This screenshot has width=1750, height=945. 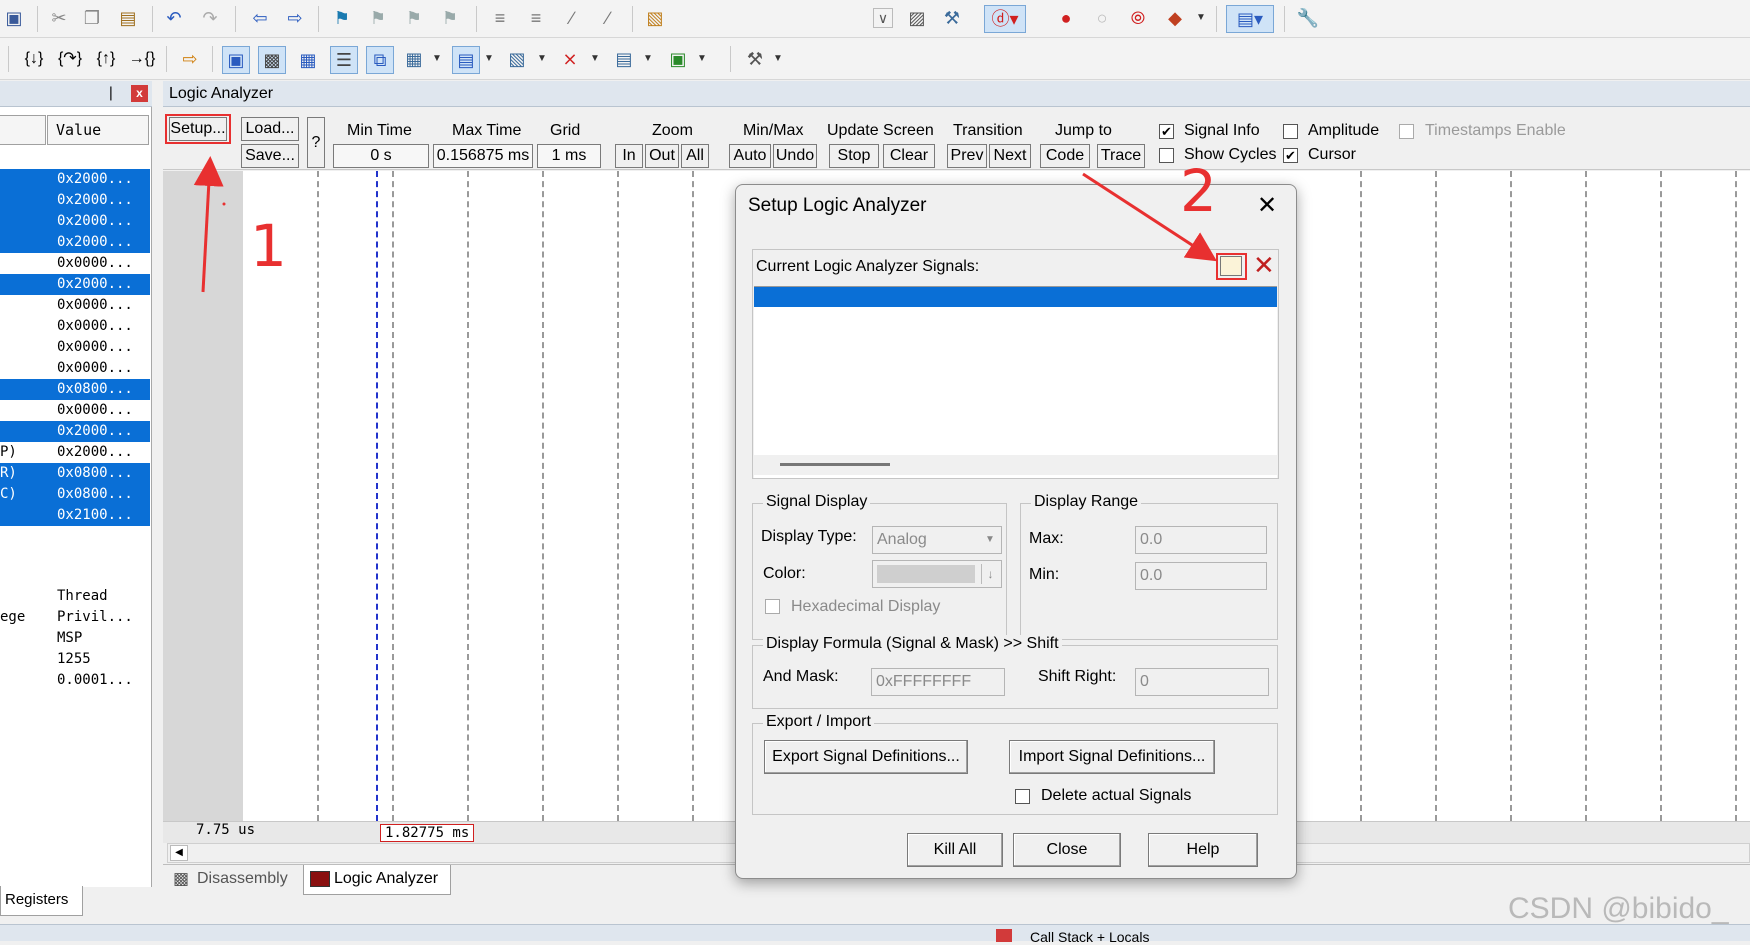 I want to click on bookmark-clear-icon: ⚑, so click(x=450, y=18).